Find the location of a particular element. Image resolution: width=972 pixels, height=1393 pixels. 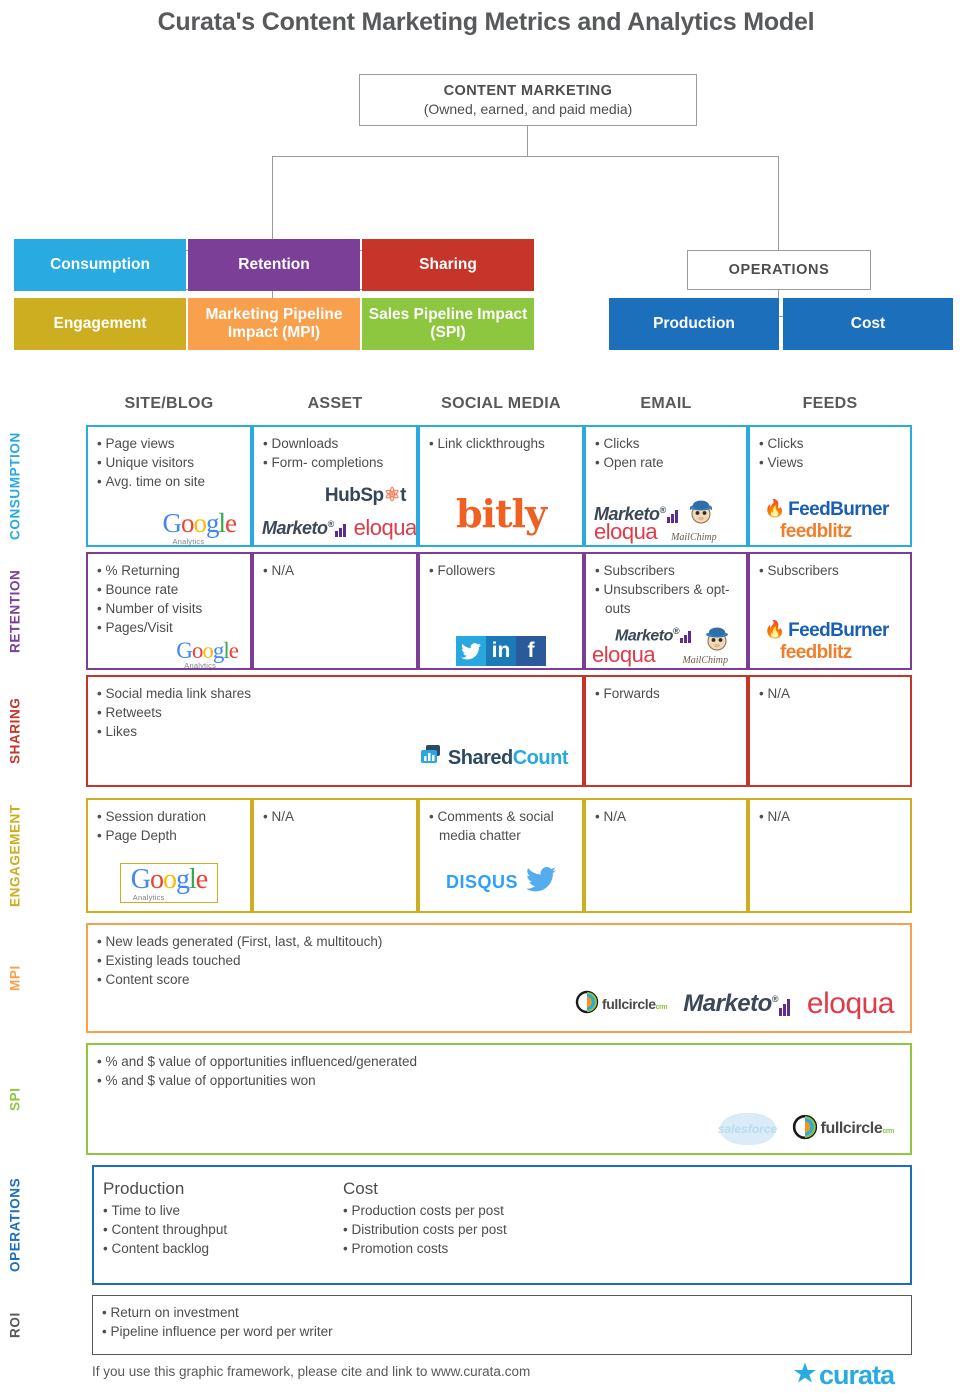

row-label-retention: RETENTION is located at coordinates (15, 611).